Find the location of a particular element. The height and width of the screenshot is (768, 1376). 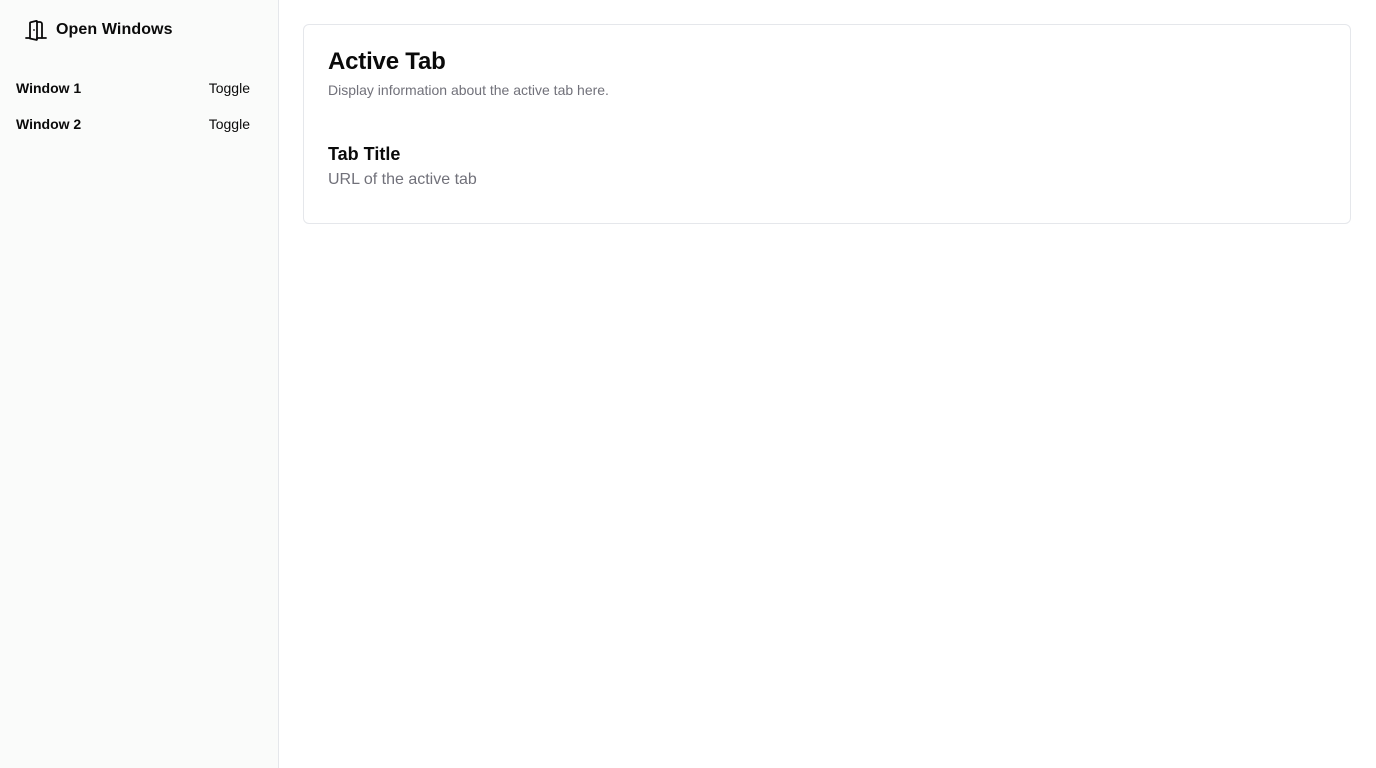

door-open-icon is located at coordinates (36, 30).